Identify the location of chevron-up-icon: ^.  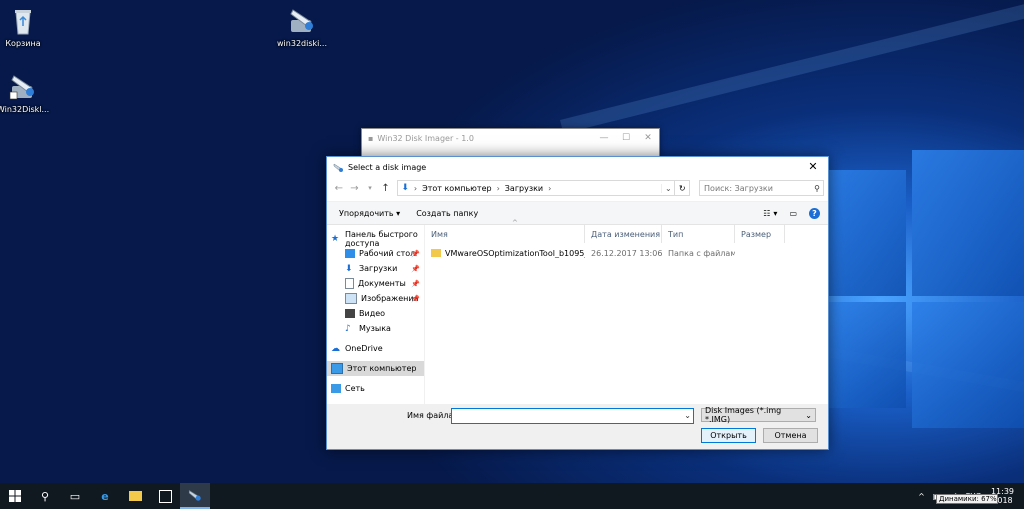
(921, 496).